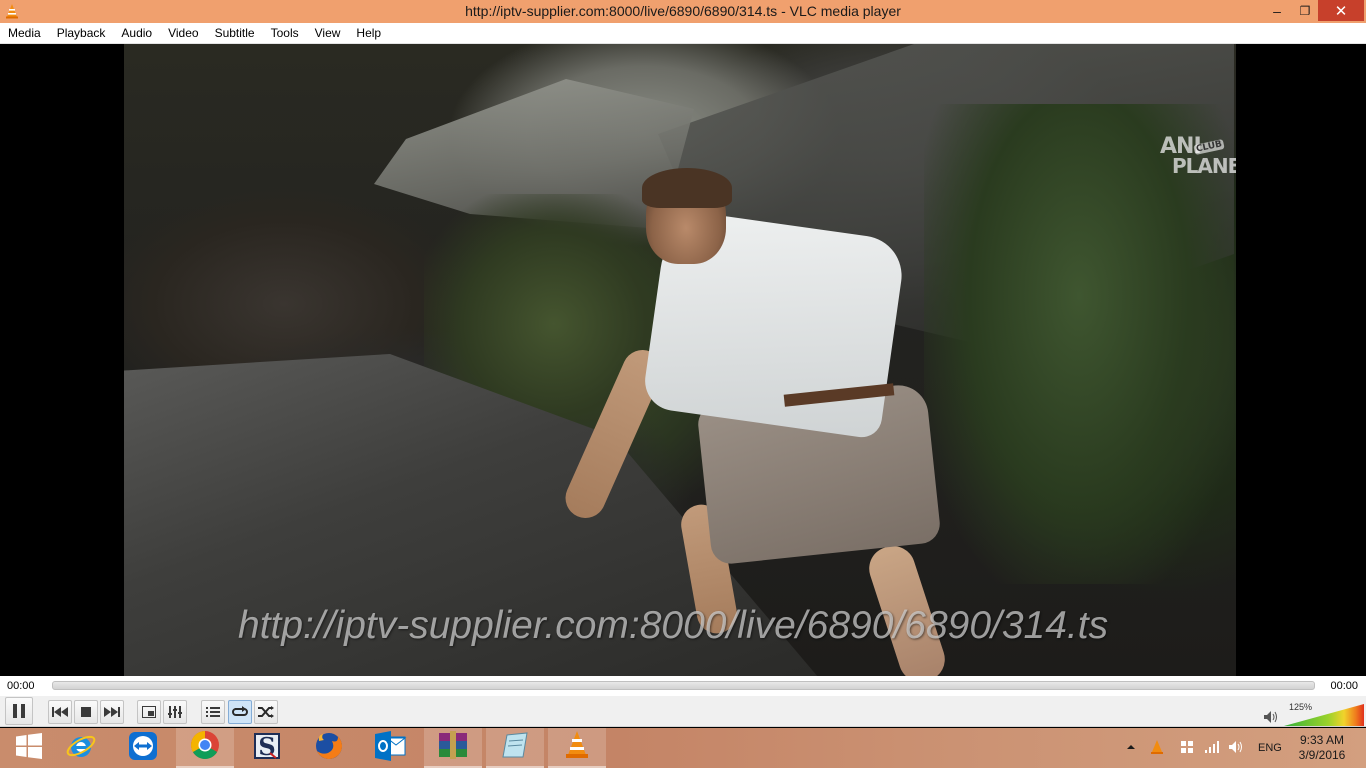  I want to click on menu-subtitle: Subtitle, so click(235, 33).